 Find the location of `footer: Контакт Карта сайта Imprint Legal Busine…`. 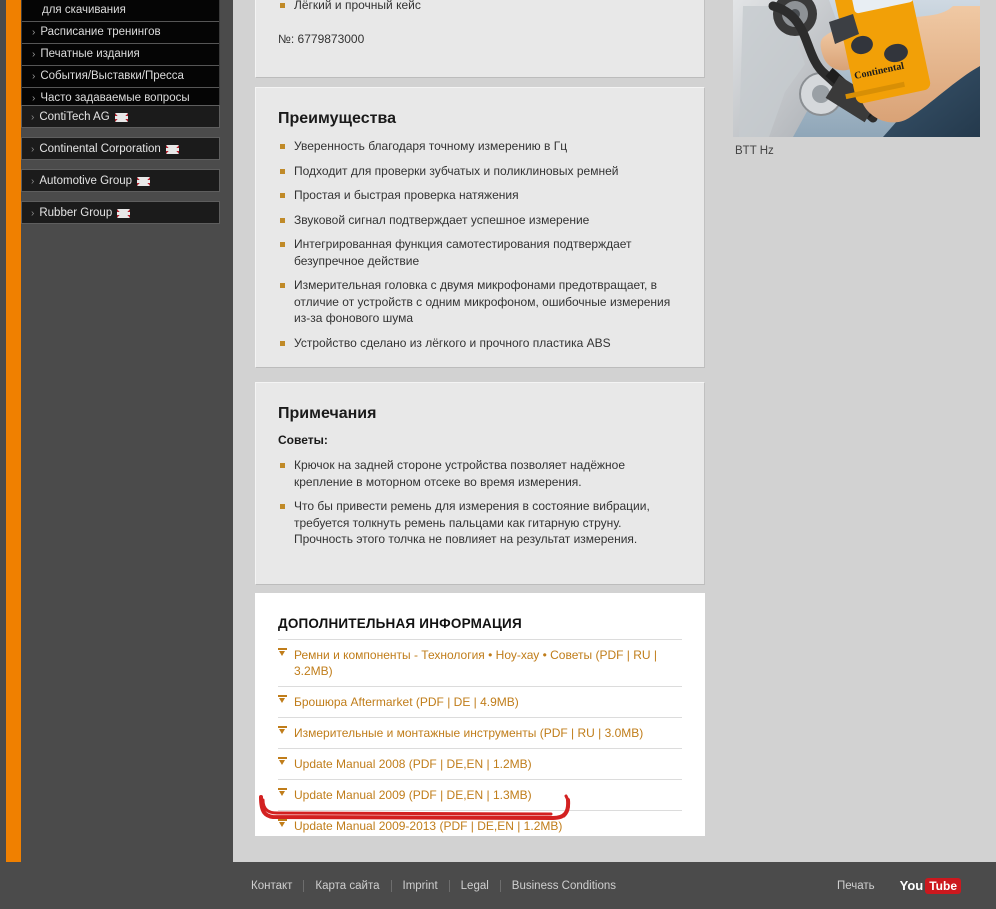

footer: Контакт Карта сайта Imprint Legal Busine… is located at coordinates (498, 885).